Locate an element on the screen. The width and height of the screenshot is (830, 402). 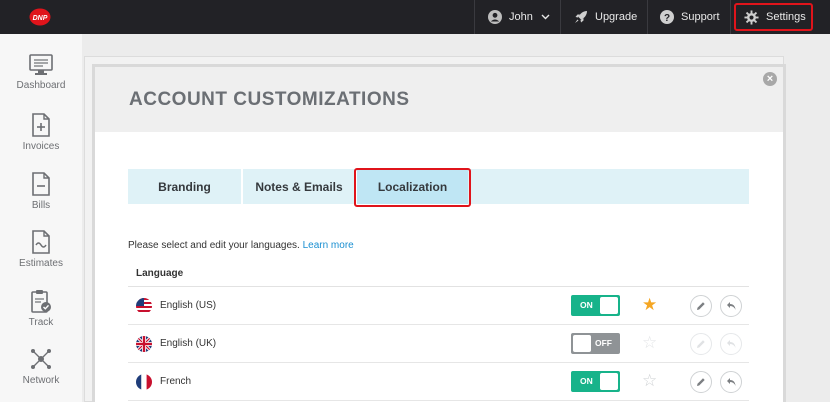
sidebar-item-label: Track is located at coordinates (41, 322).